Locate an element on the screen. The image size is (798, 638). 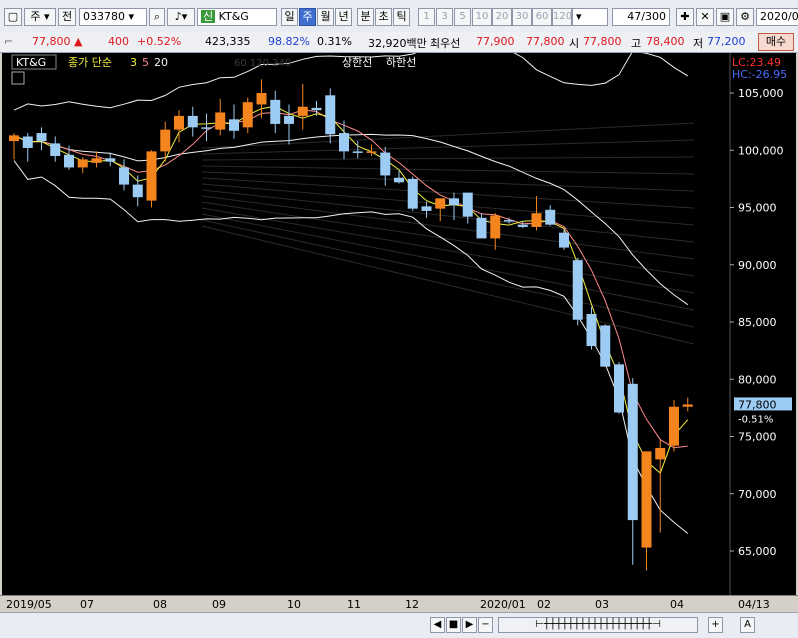
period-number-20: 20 is located at coordinates (502, 17).